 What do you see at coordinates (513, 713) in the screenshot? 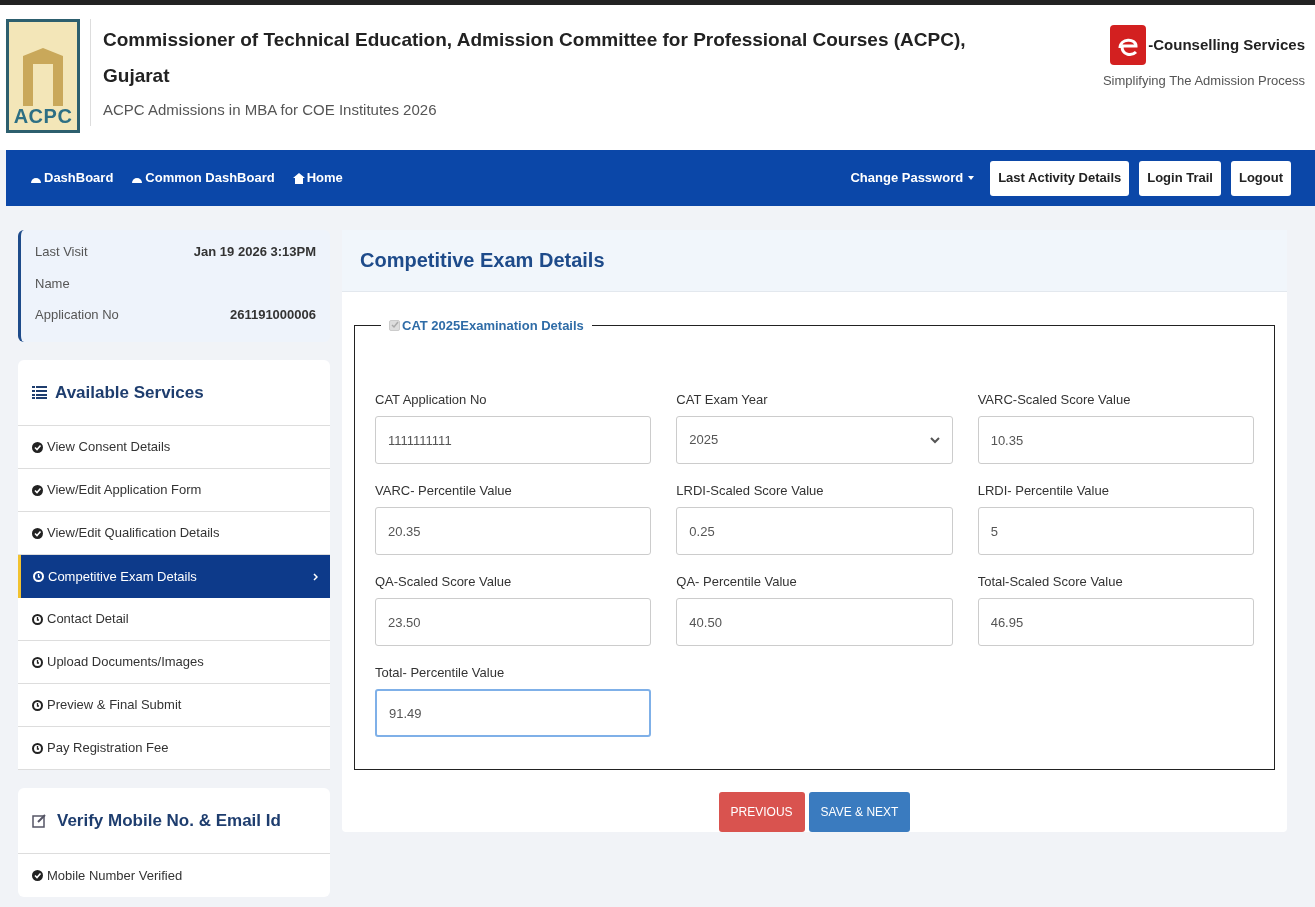
I see `input-field: 91.49` at bounding box center [513, 713].